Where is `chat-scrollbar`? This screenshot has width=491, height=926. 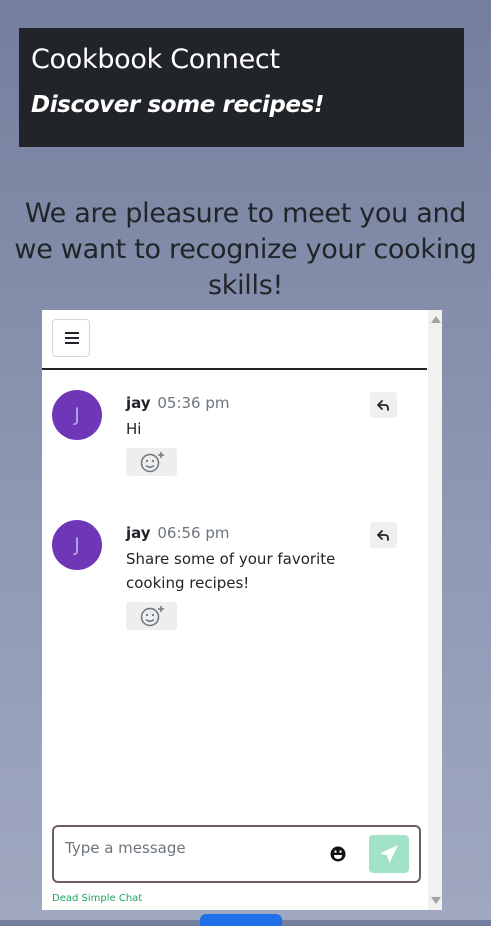 chat-scrollbar is located at coordinates (435, 610).